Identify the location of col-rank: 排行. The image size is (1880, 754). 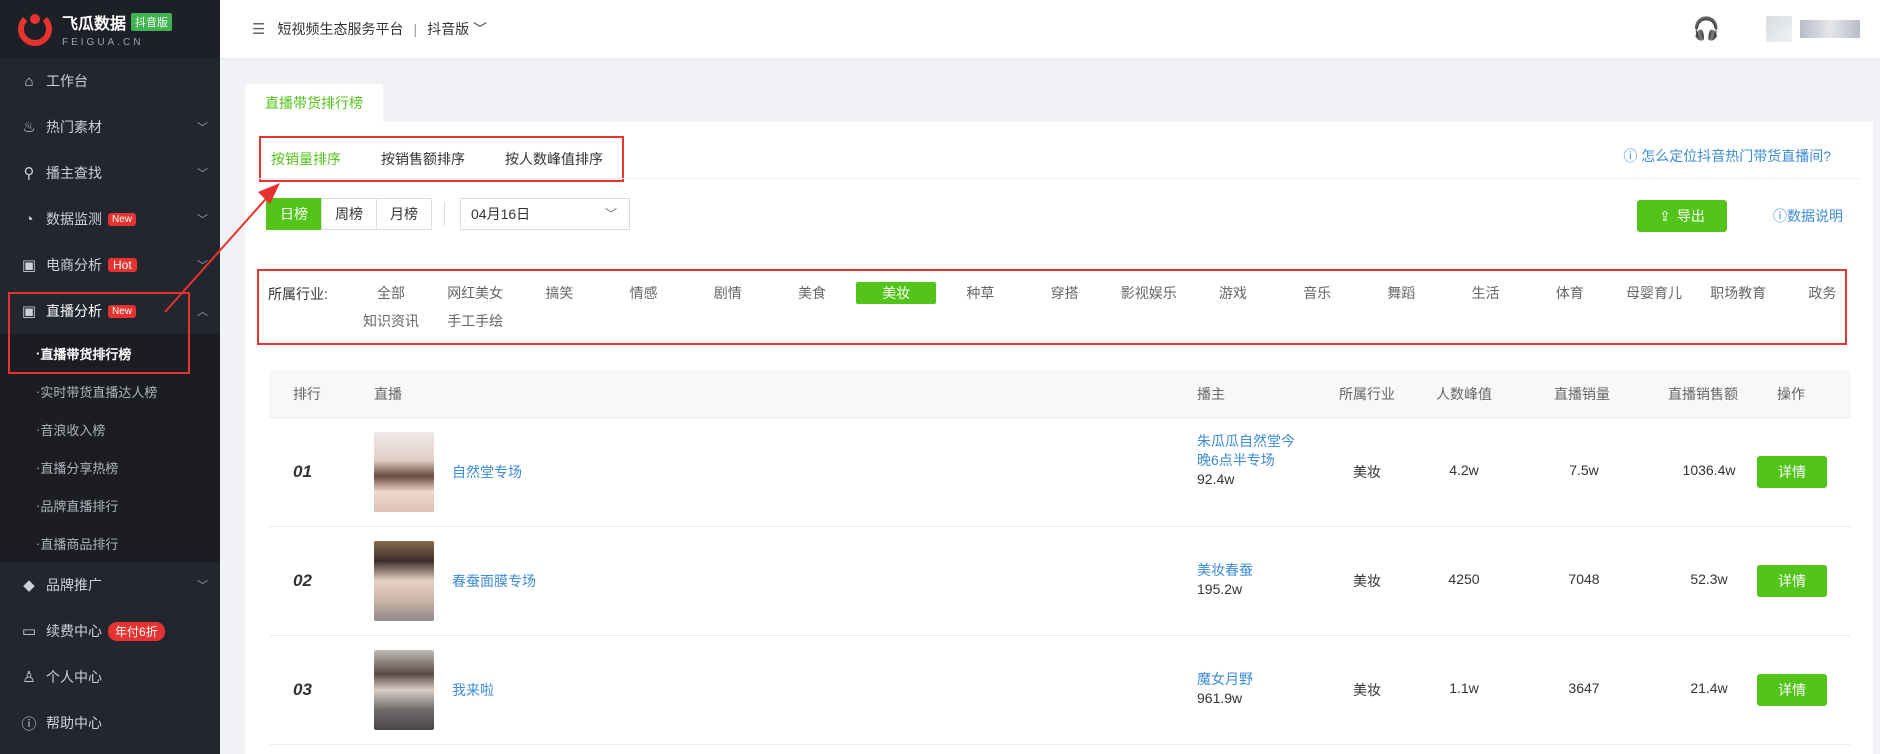
(307, 394).